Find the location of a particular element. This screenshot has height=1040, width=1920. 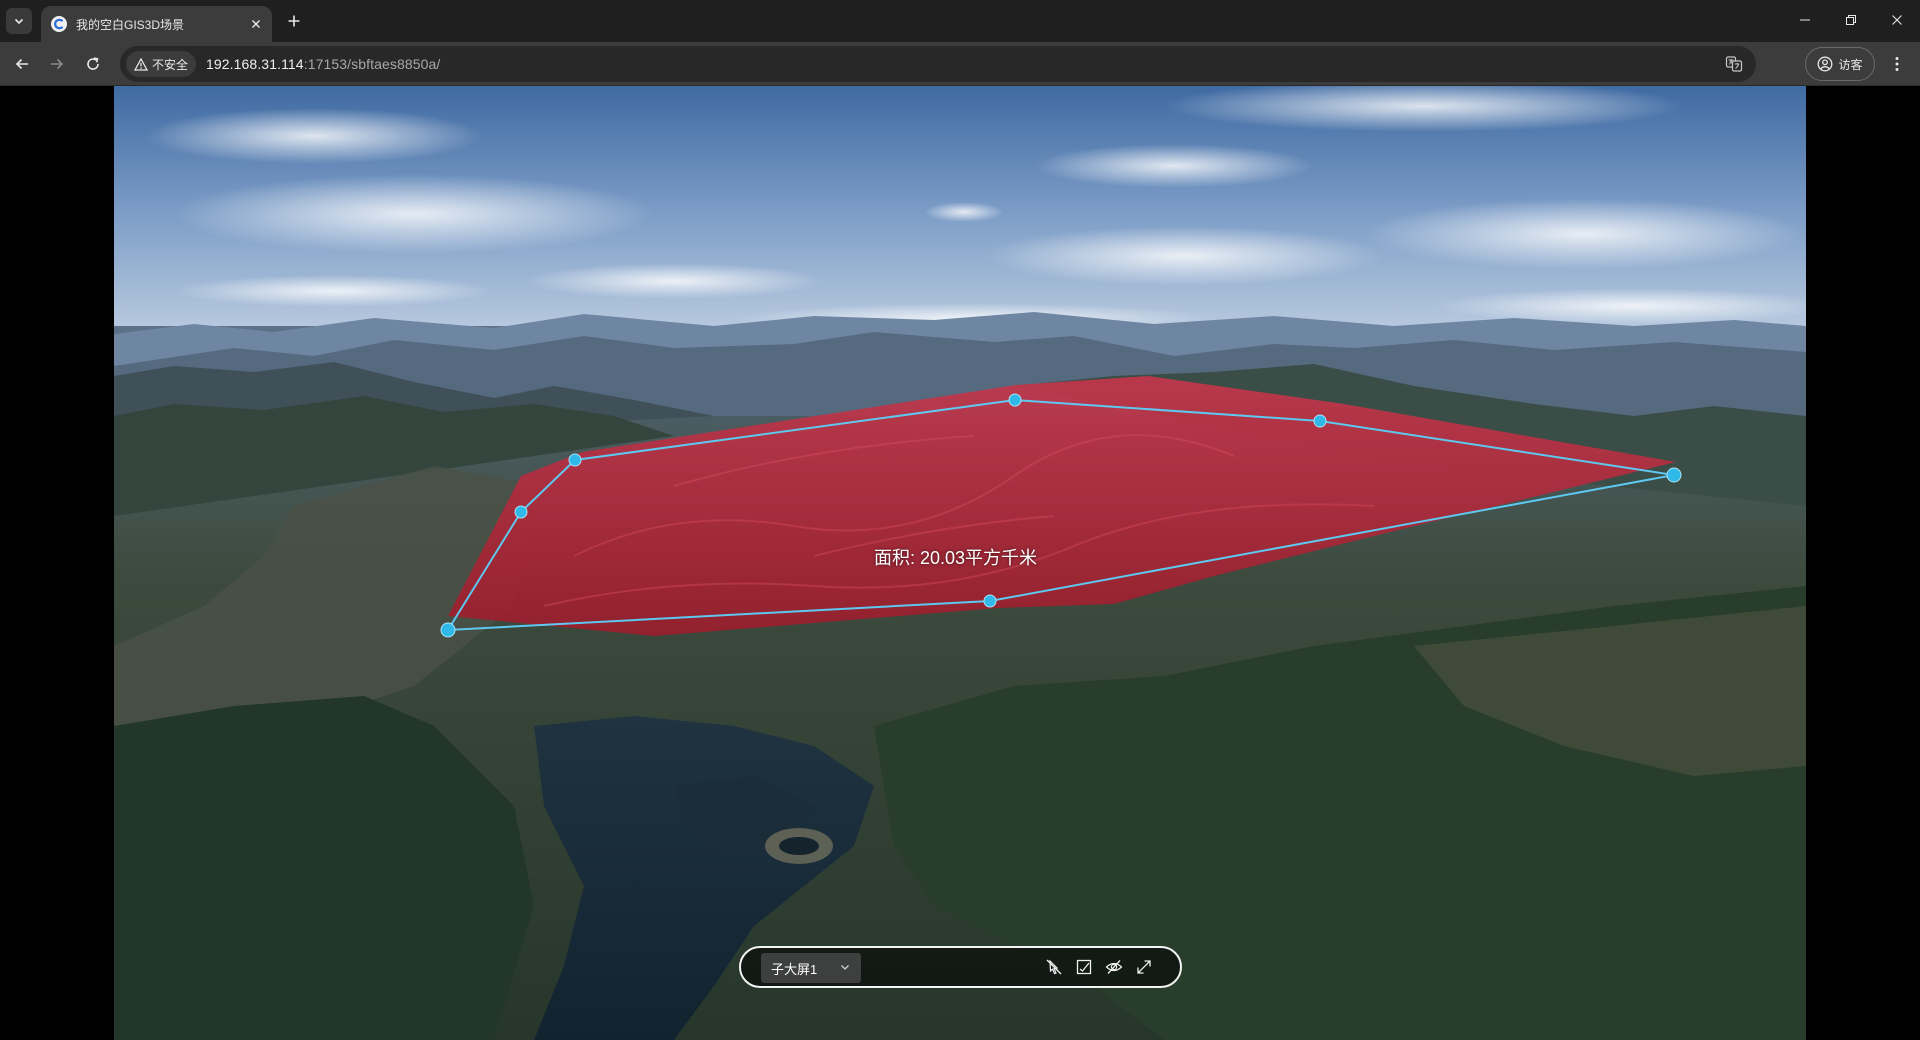

eye-slash-icon is located at coordinates (1114, 967).